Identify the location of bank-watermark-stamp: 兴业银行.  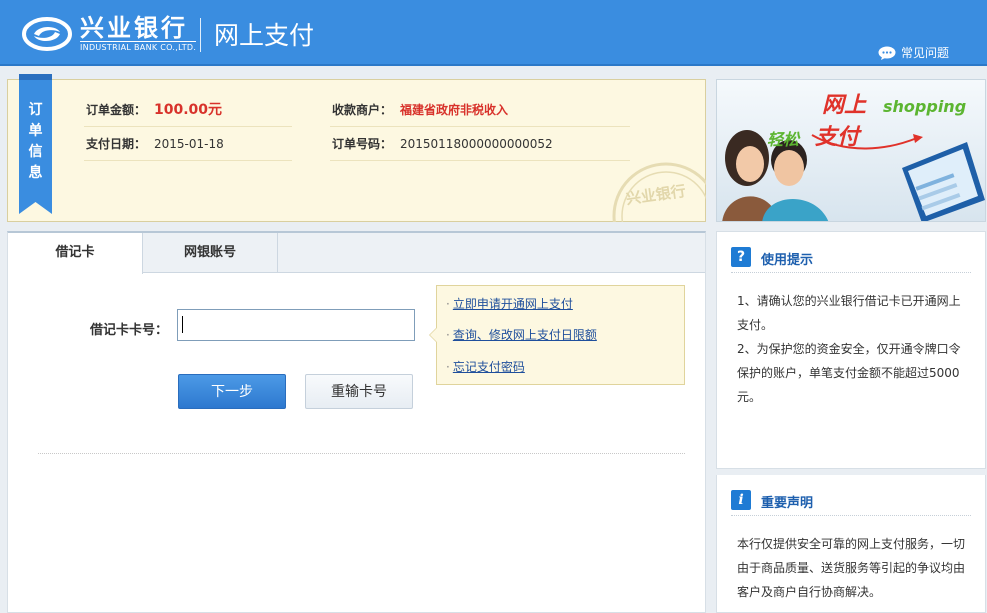
(659, 192).